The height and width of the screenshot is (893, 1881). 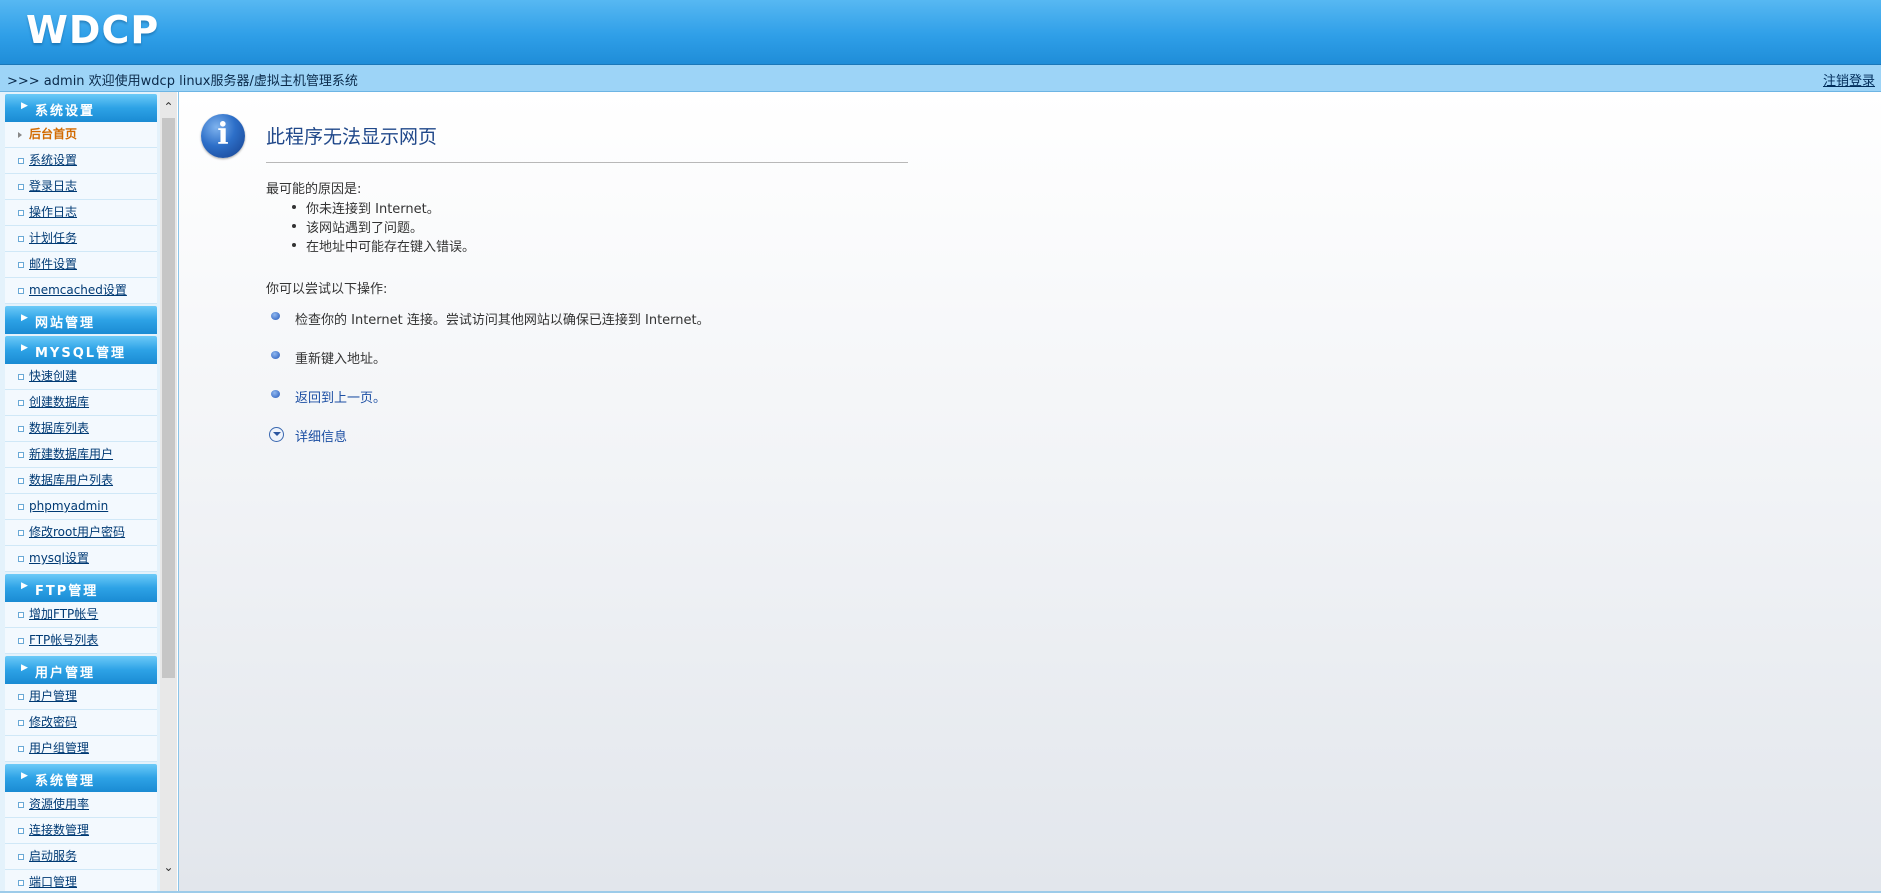 I want to click on sidebar-item: 新建数据库用户, so click(x=81, y=455).